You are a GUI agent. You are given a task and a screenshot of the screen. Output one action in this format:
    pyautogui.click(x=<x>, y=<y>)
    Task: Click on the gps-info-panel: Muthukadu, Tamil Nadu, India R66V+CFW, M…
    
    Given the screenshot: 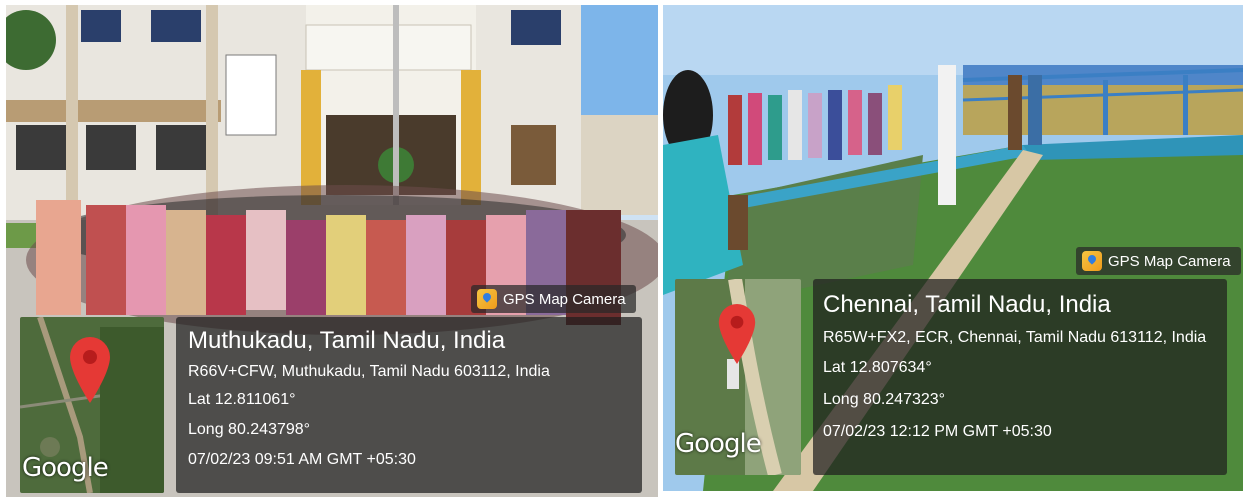 What is the action you would take?
    pyautogui.click(x=409, y=405)
    